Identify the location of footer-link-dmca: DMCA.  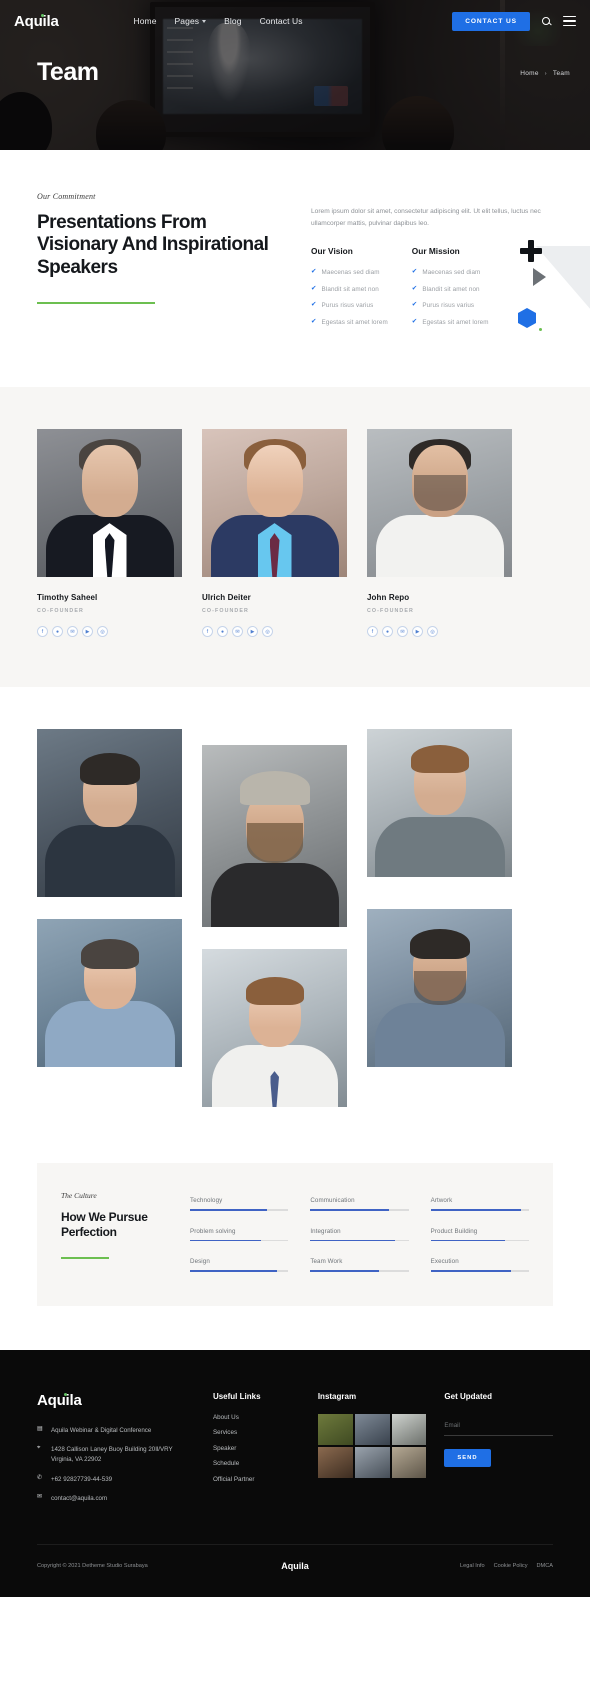
(545, 1566).